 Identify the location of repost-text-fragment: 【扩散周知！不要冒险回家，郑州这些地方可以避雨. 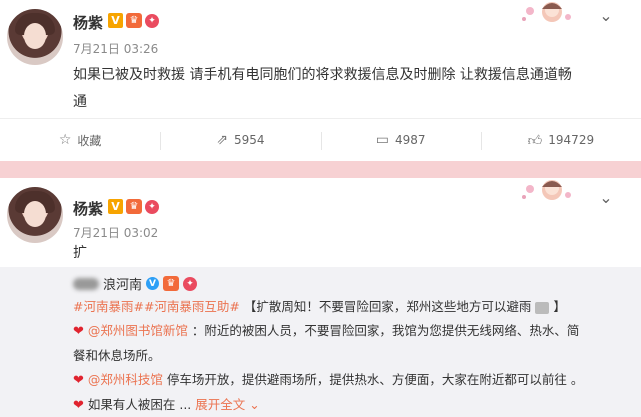
(387, 306).